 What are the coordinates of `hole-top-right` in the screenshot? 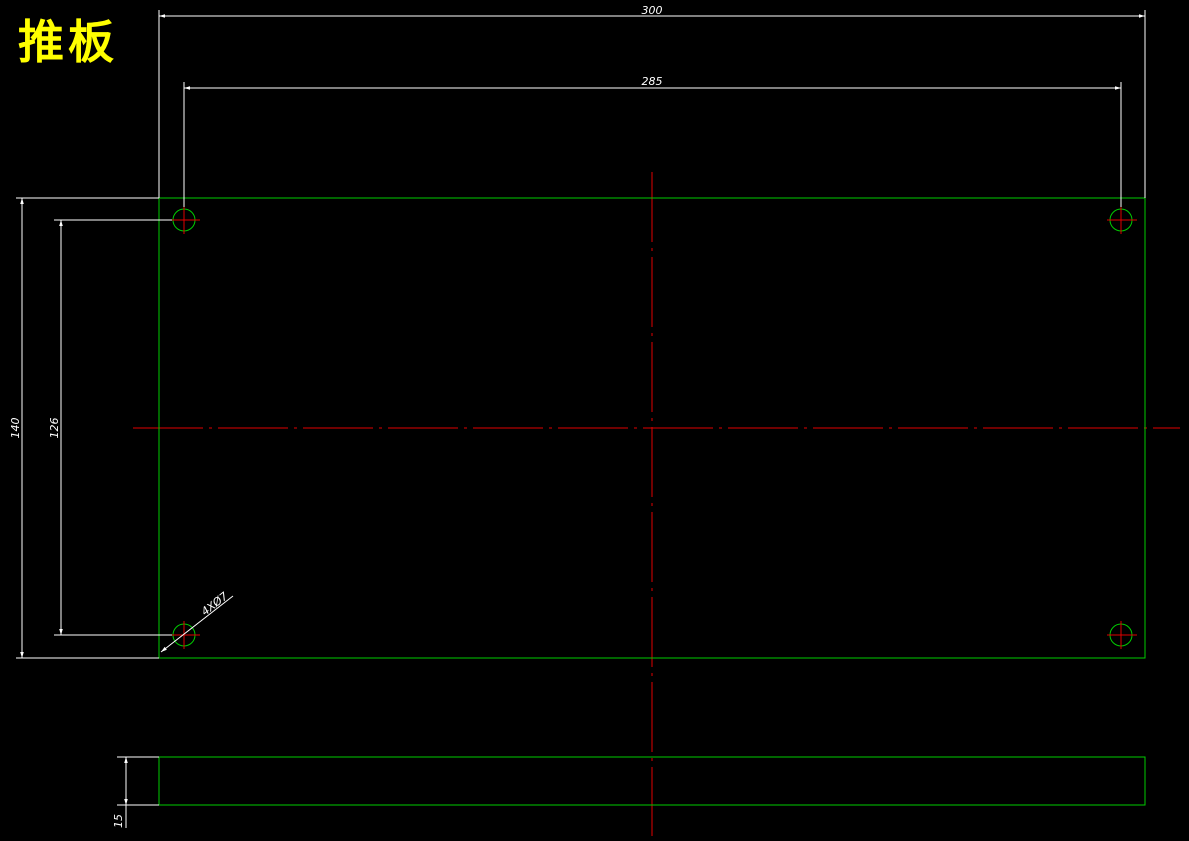 It's located at (1122, 220).